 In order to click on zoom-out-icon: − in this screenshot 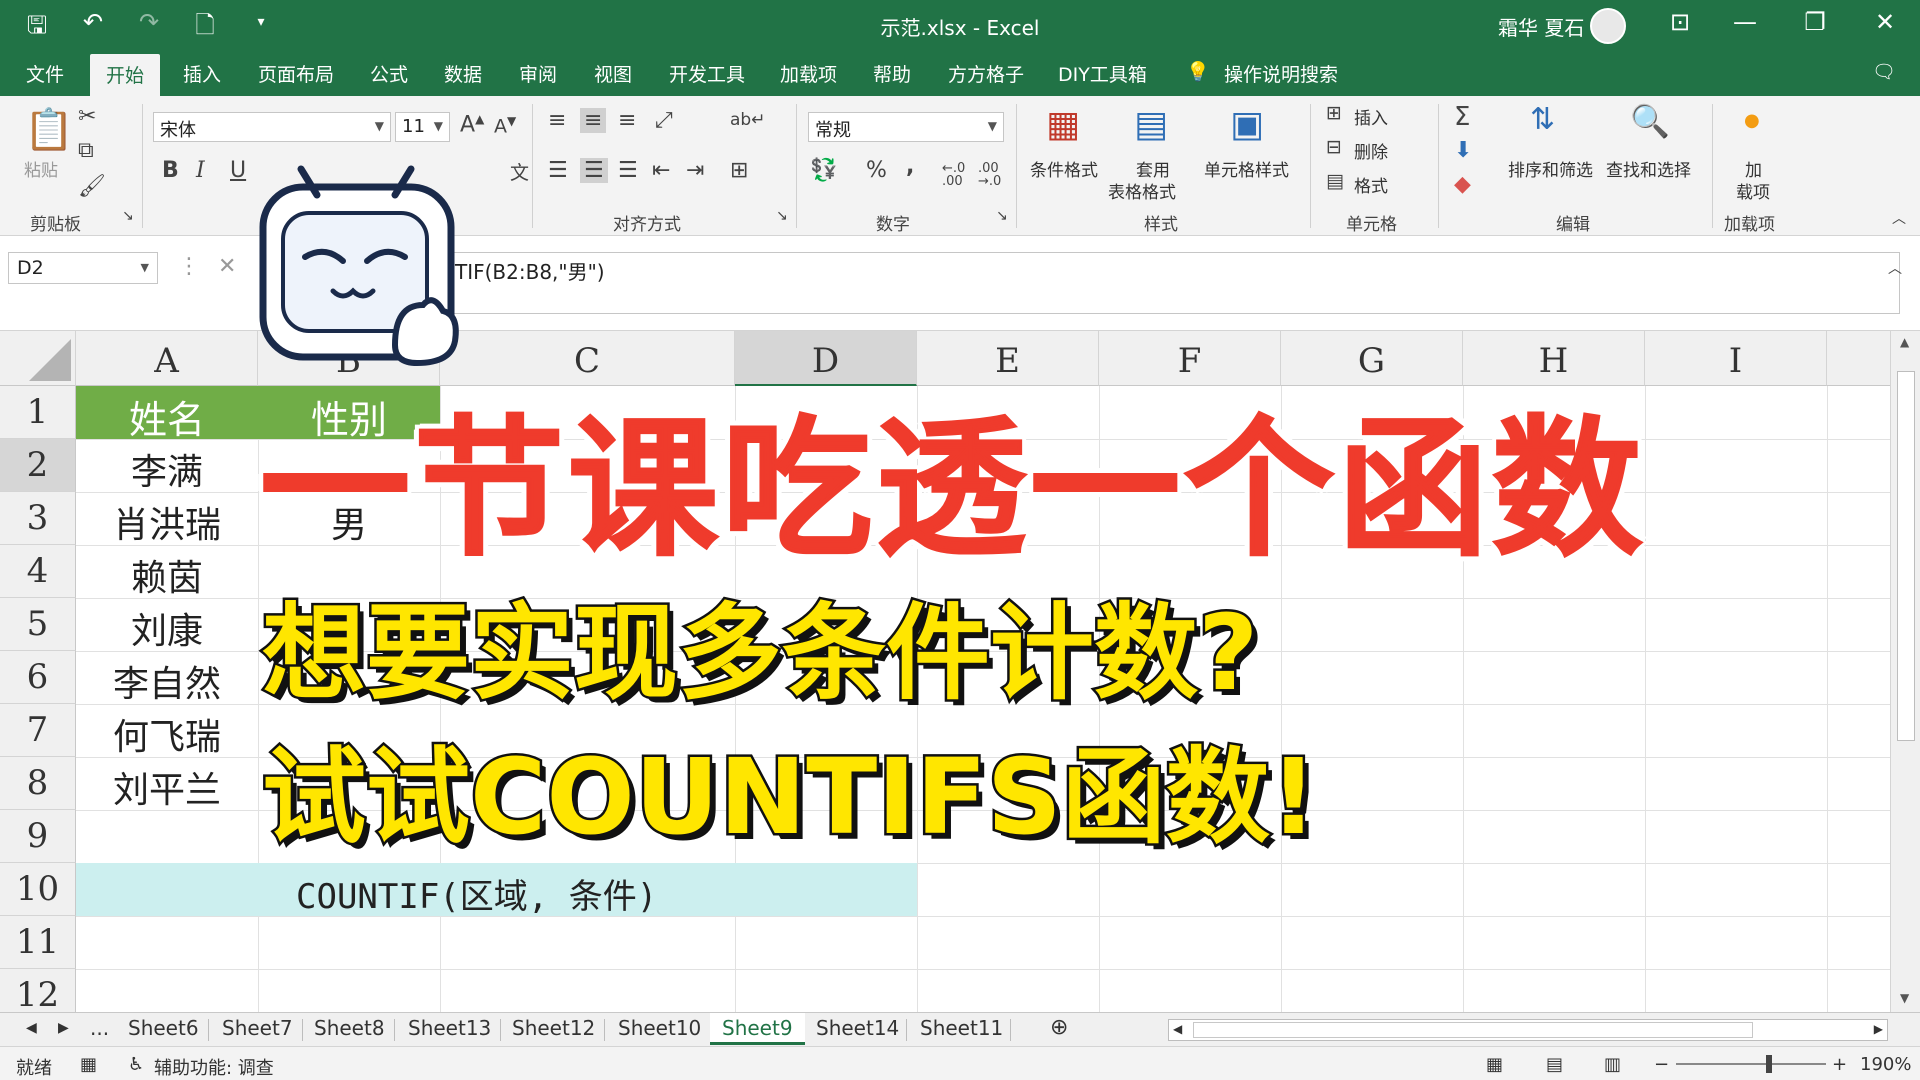, I will do `click(1661, 1064)`.